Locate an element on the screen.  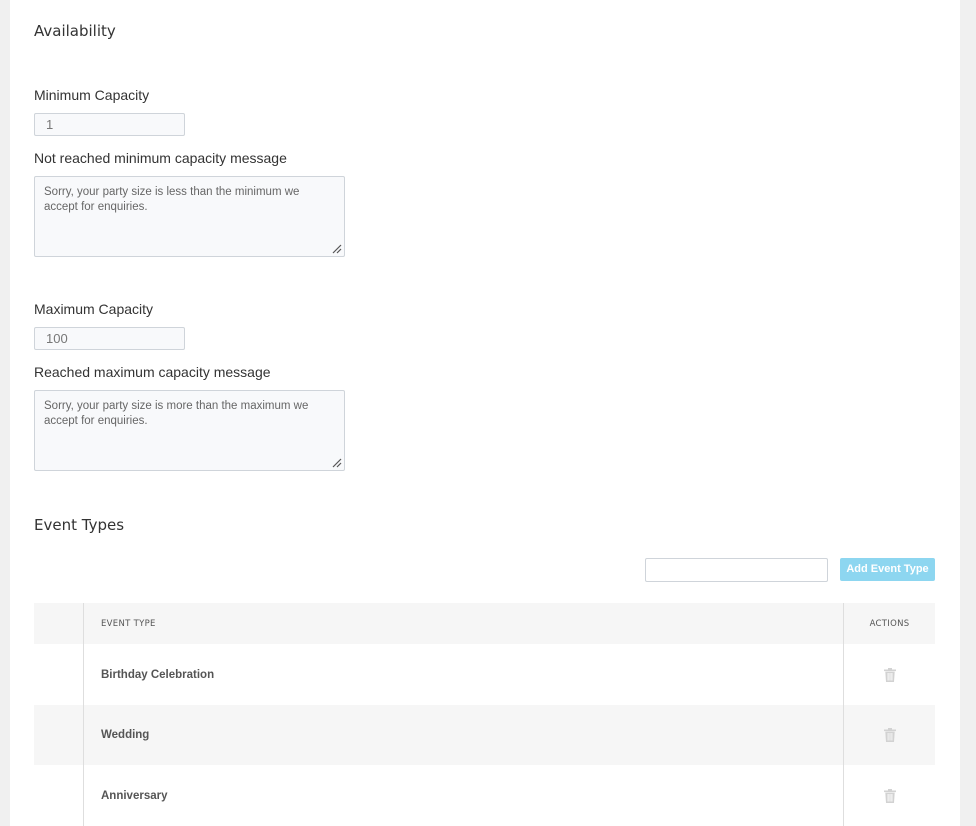
max-capacity-label: Maximum Capacity is located at coordinates (94, 309).